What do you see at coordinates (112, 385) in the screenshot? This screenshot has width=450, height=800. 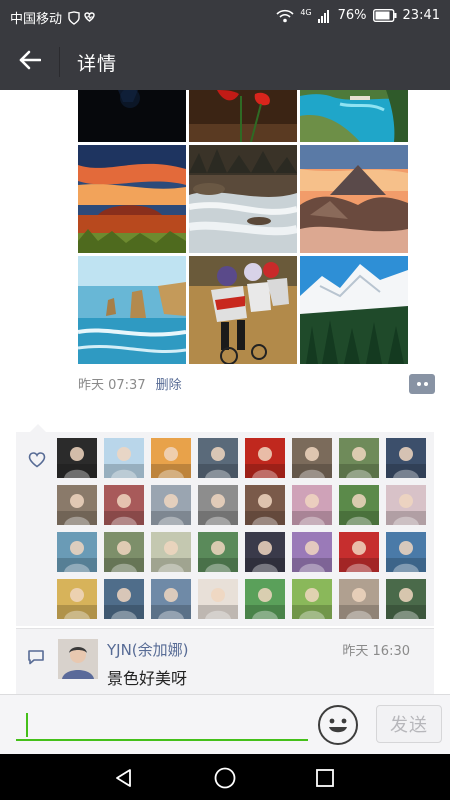 I see `moment-time: 昨天 07:37` at bounding box center [112, 385].